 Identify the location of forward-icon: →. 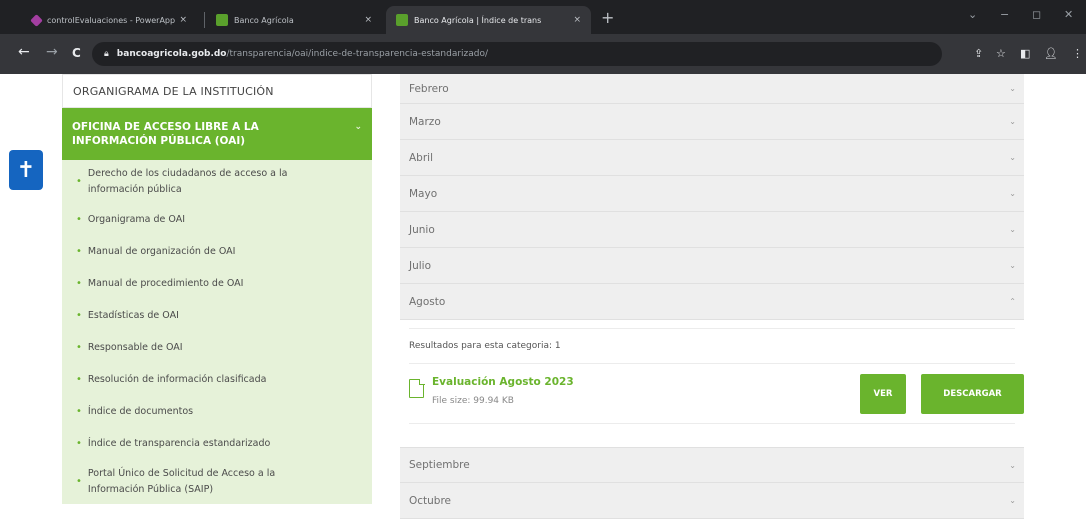
(52, 52).